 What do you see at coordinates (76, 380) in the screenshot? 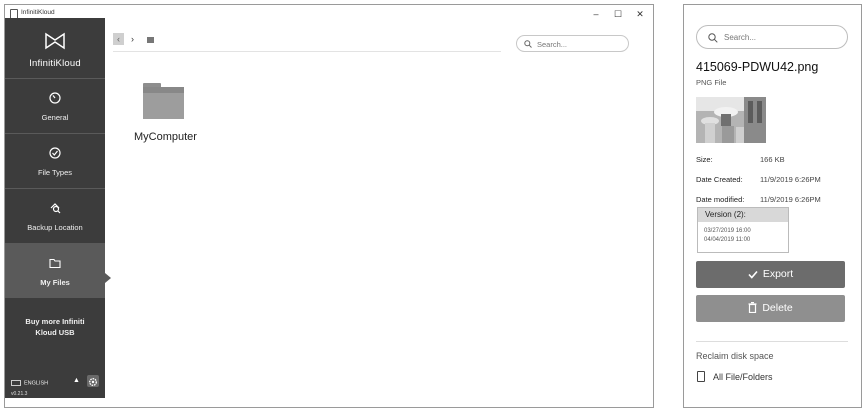
I see `caret-up-icon: ▲` at bounding box center [76, 380].